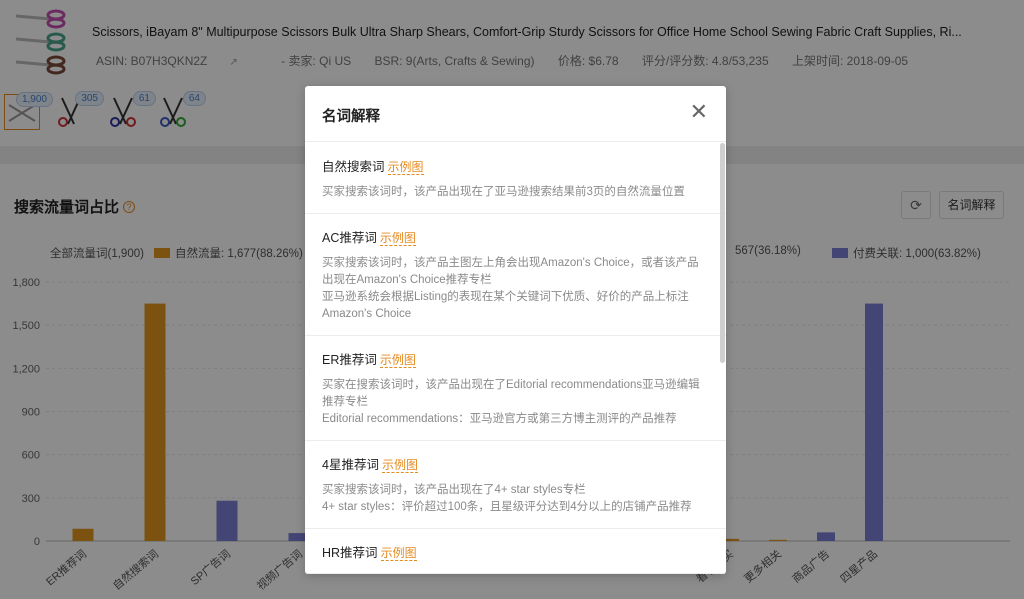 This screenshot has width=1024, height=599. What do you see at coordinates (516, 165) in the screenshot?
I see `term-name: 自然搜索词 示例图` at bounding box center [516, 165].